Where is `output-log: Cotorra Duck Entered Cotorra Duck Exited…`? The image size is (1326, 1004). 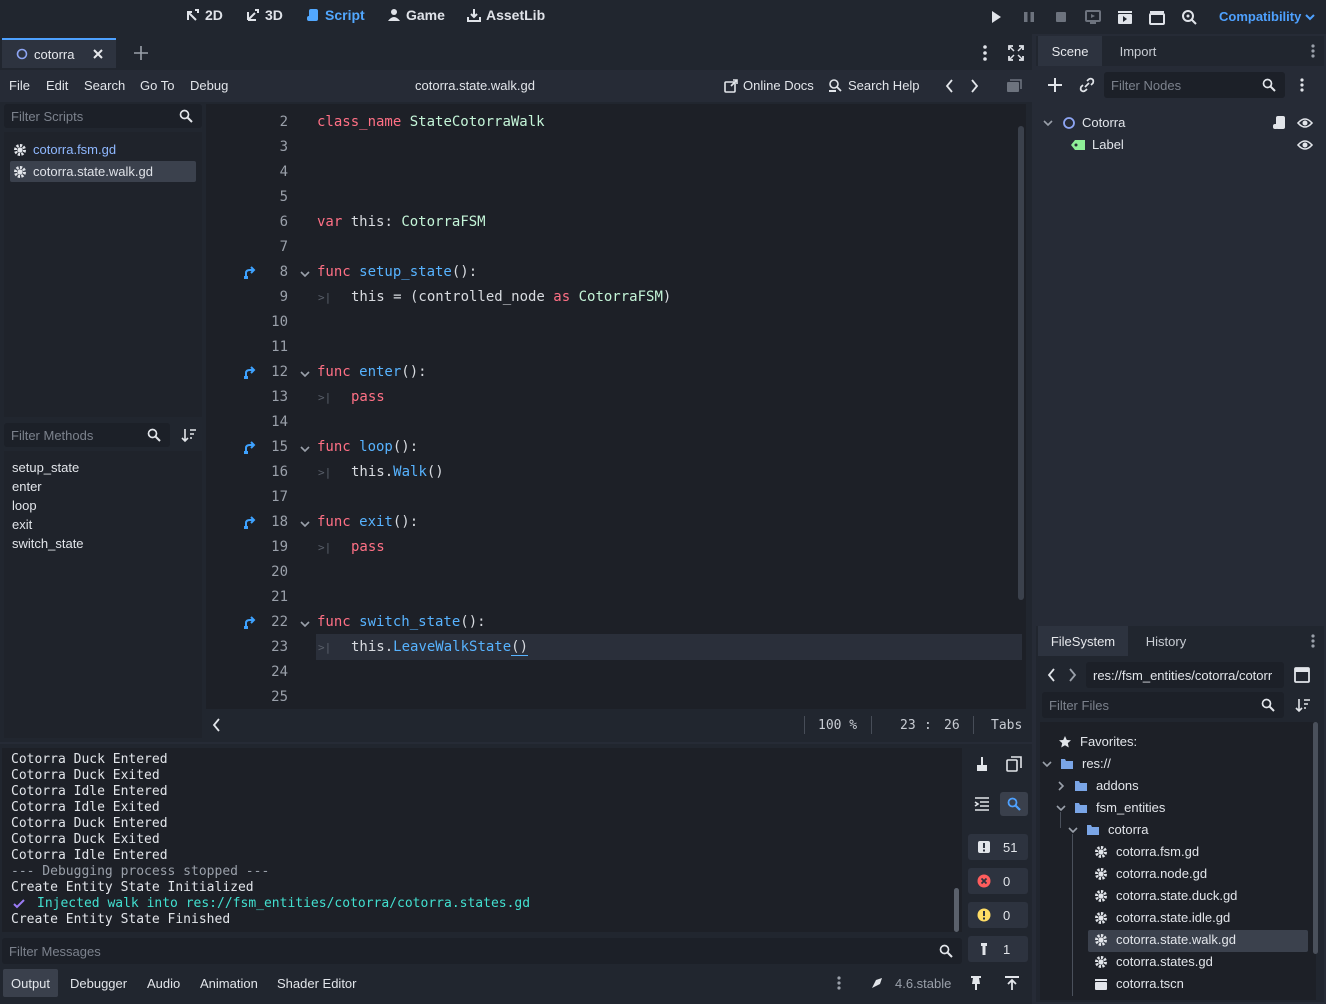 output-log: Cotorra Duck Entered Cotorra Duck Exited… is located at coordinates (482, 840).